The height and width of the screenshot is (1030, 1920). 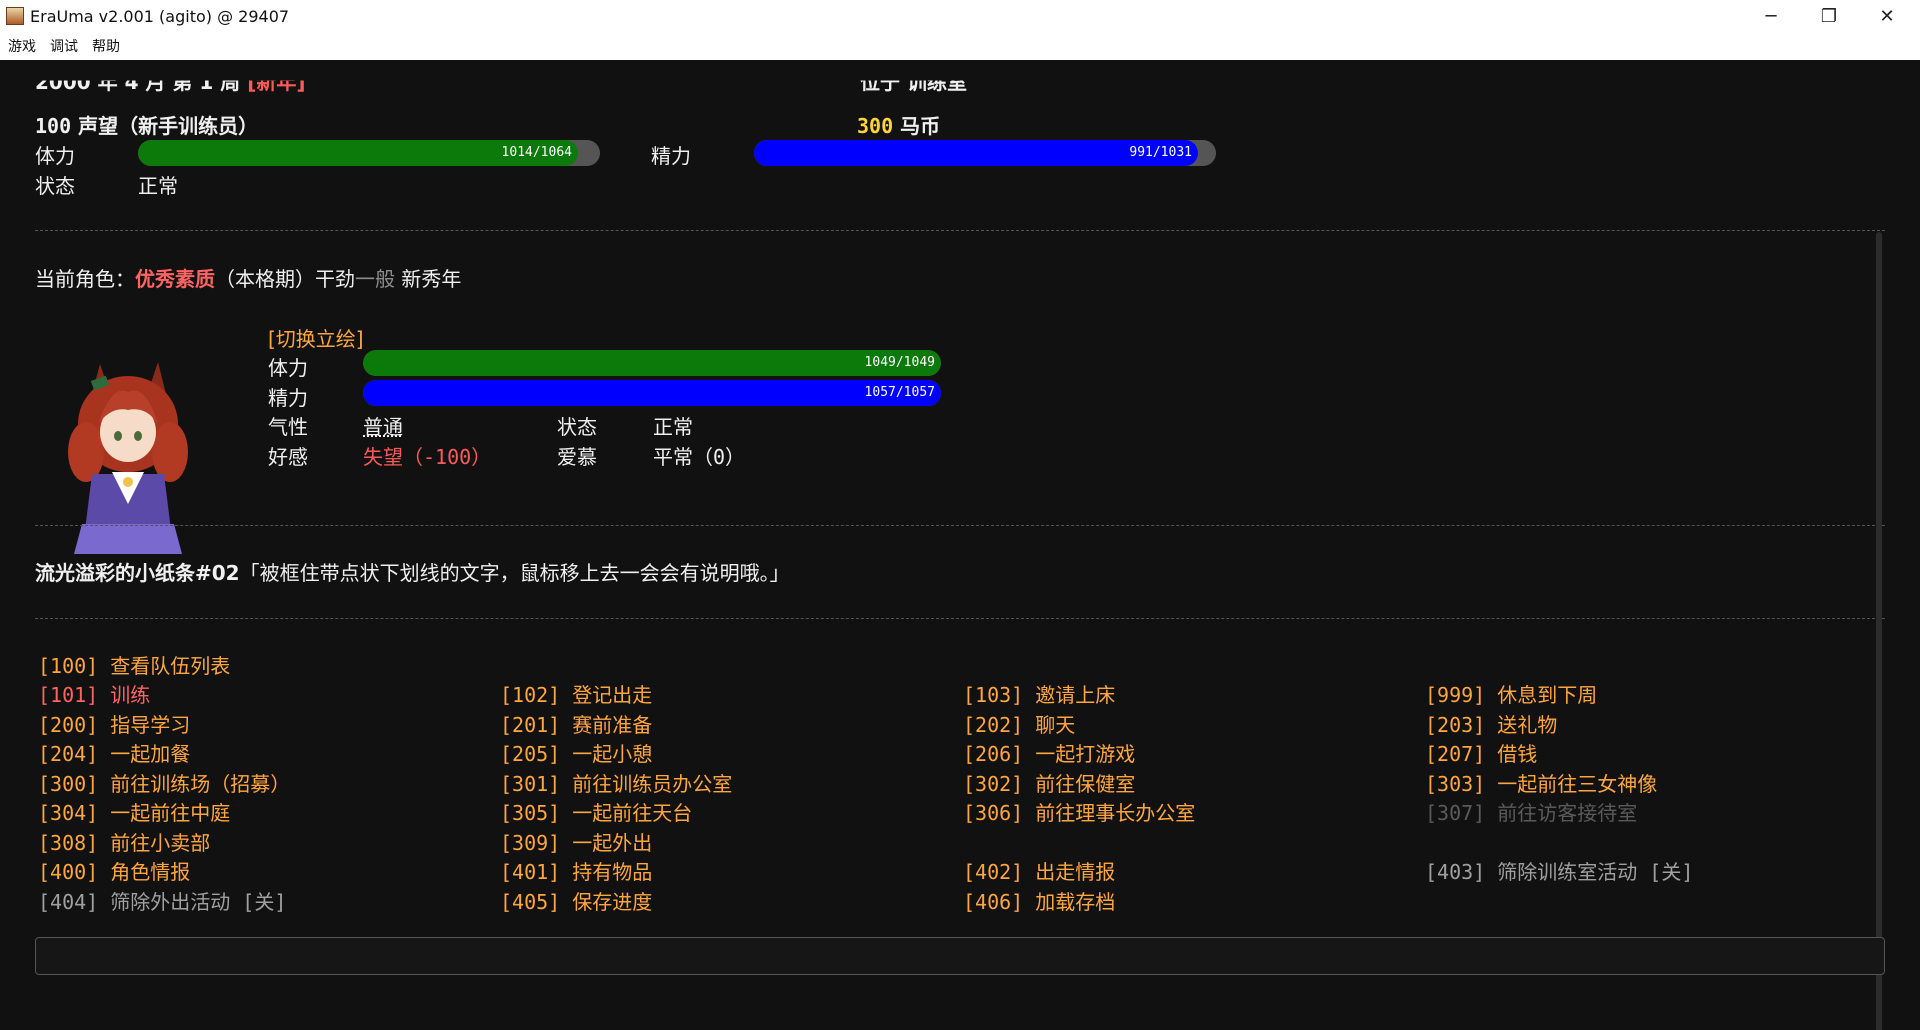 I want to click on char-stamina-label: 体力, so click(x=288, y=368).